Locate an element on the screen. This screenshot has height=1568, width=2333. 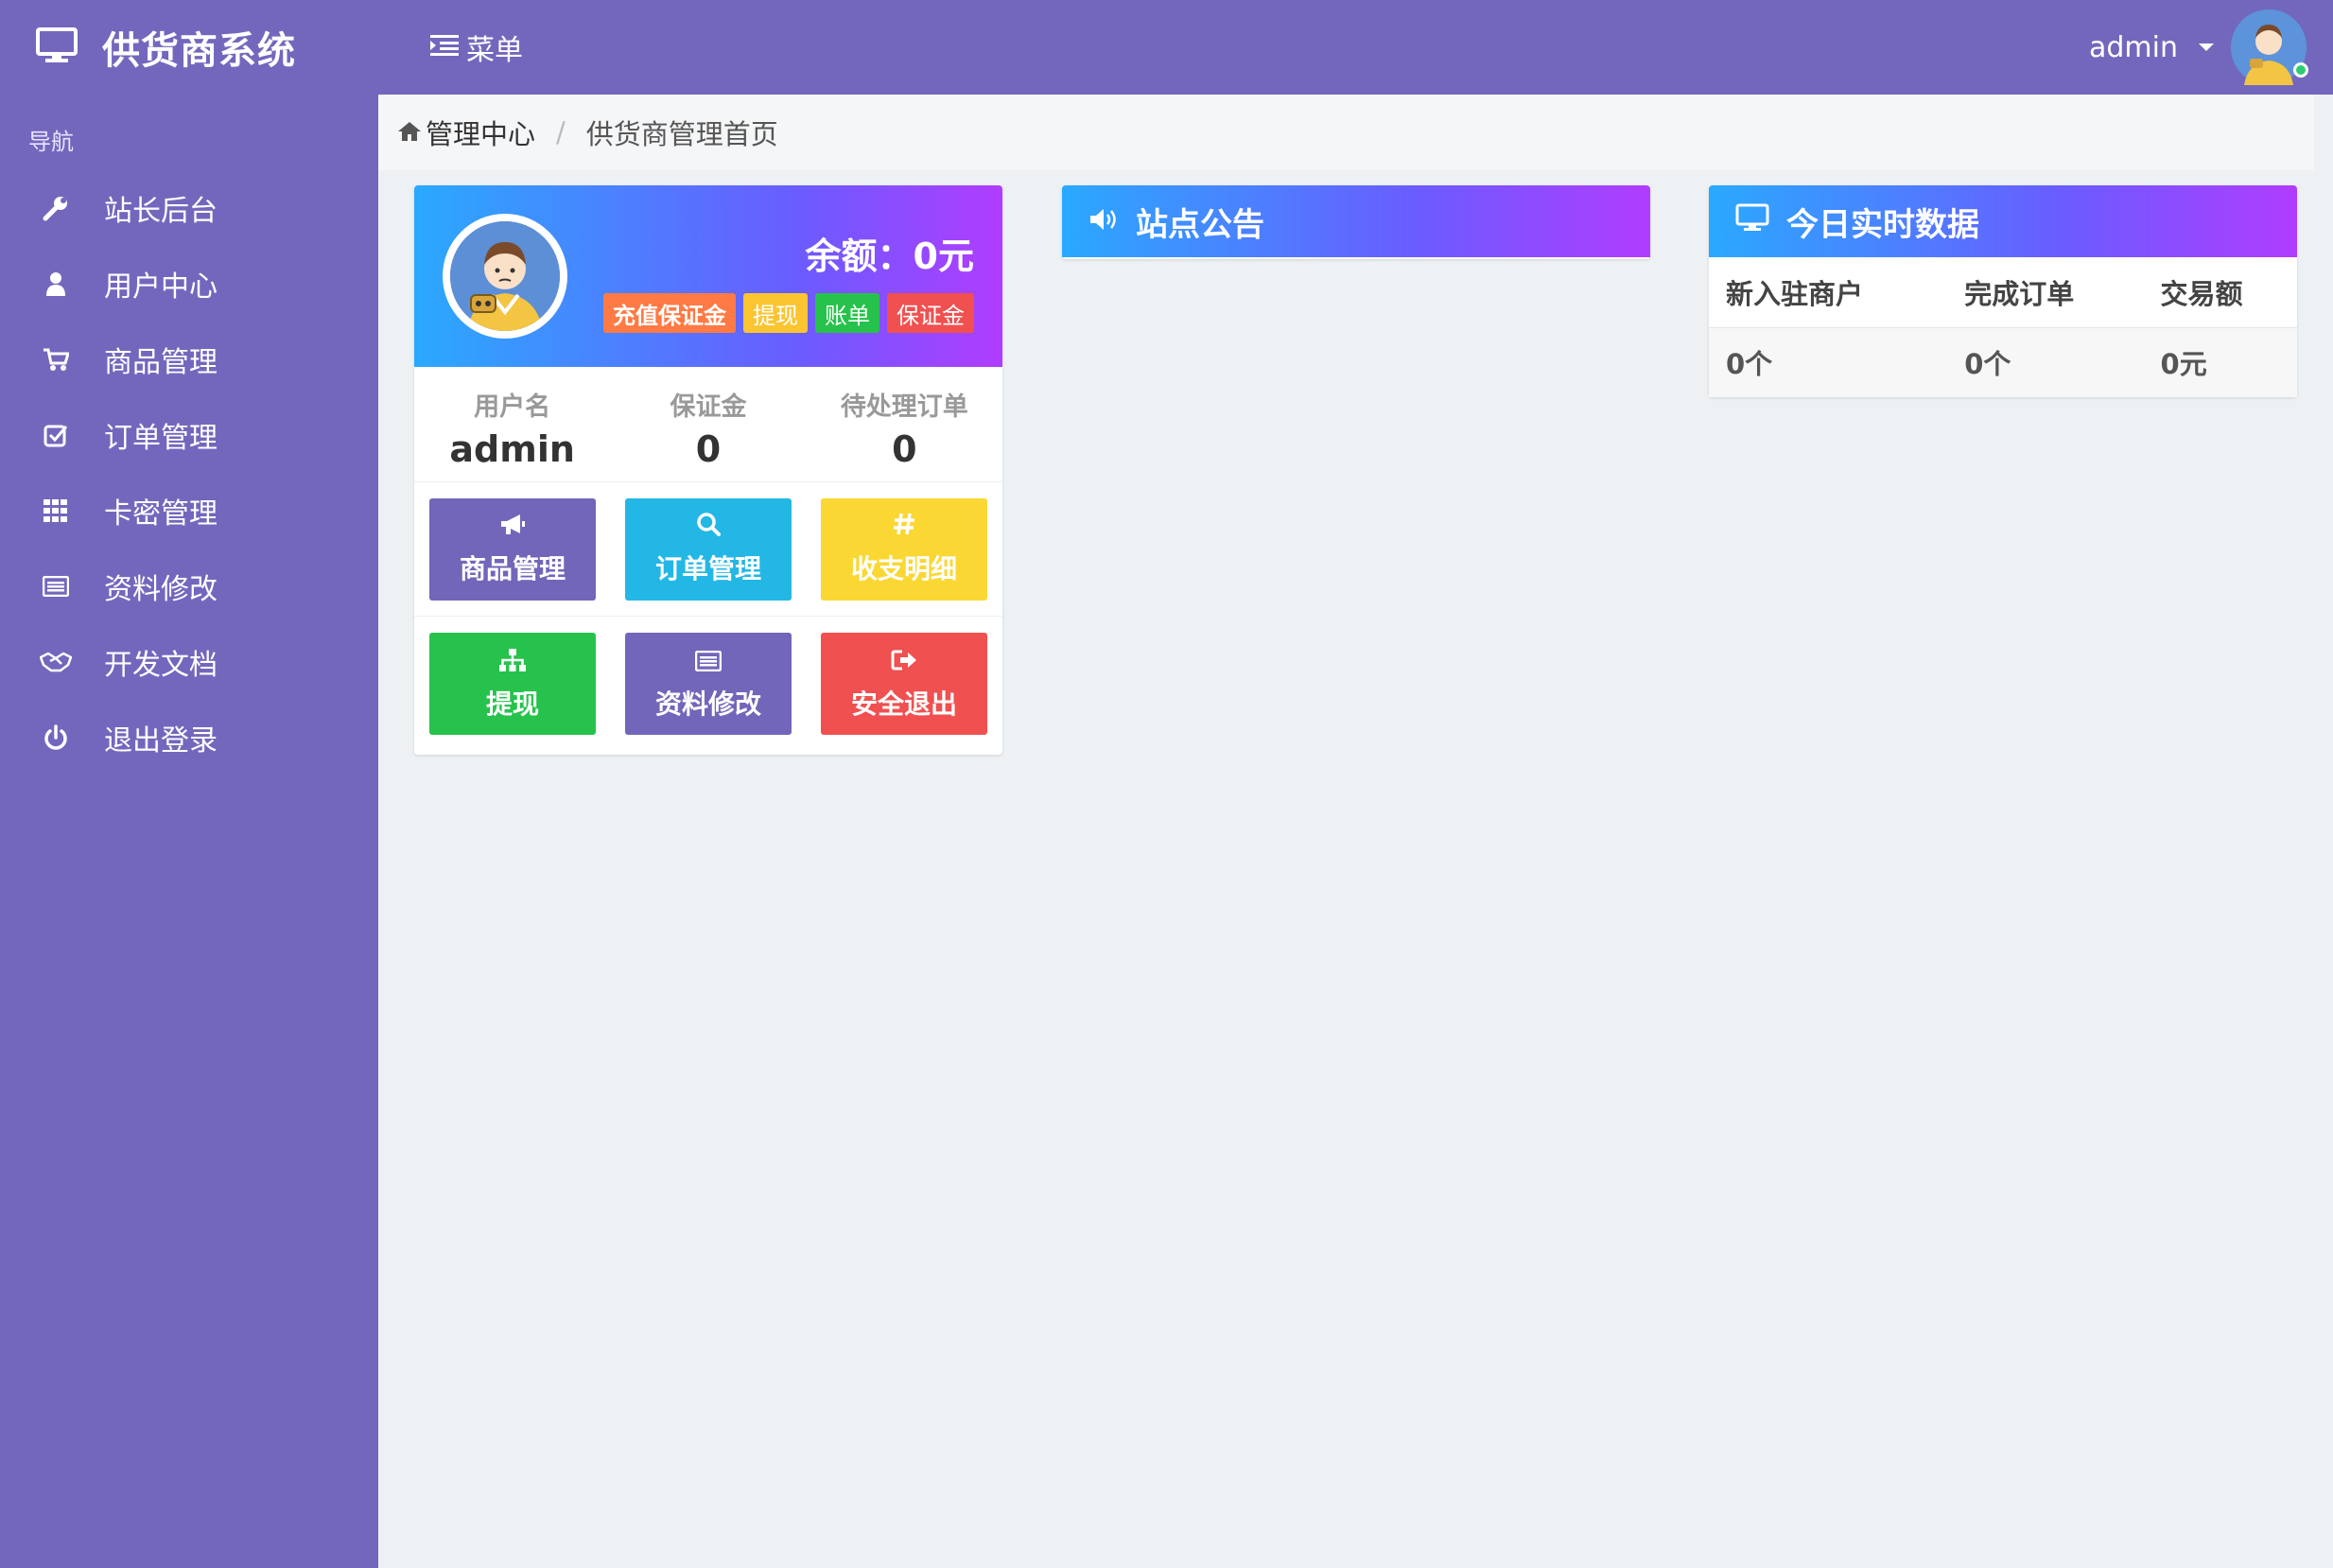
nav-list: 站长后台 用户中心 商品管理 订单管理 卡密管理 资料修改 开发文档 退出登录 is located at coordinates (189, 472).